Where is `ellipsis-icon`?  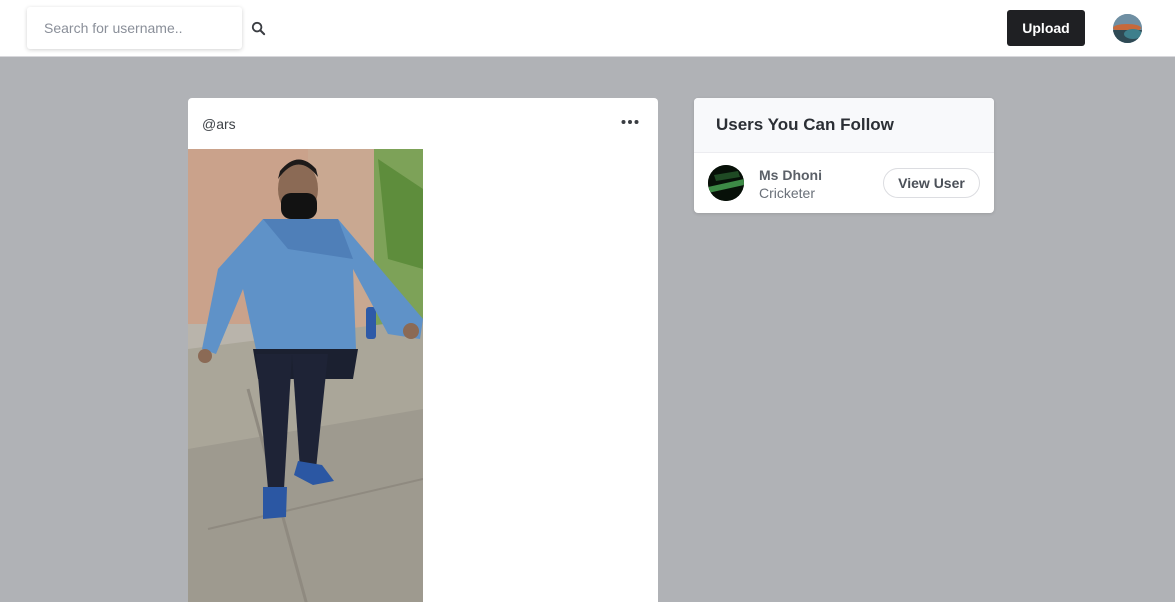
ellipsis-icon is located at coordinates (630, 122).